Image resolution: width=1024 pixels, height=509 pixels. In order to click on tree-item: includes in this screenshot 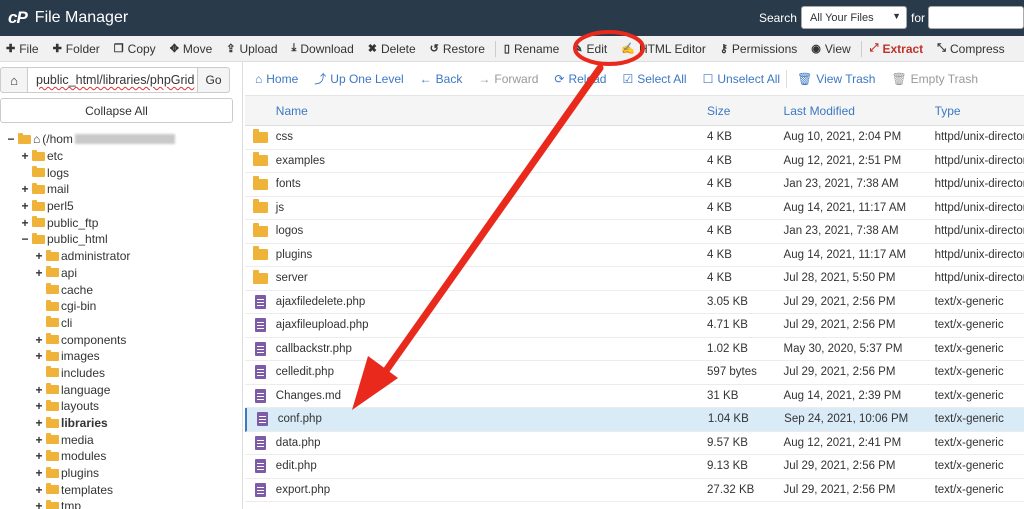, I will do `click(121, 373)`.